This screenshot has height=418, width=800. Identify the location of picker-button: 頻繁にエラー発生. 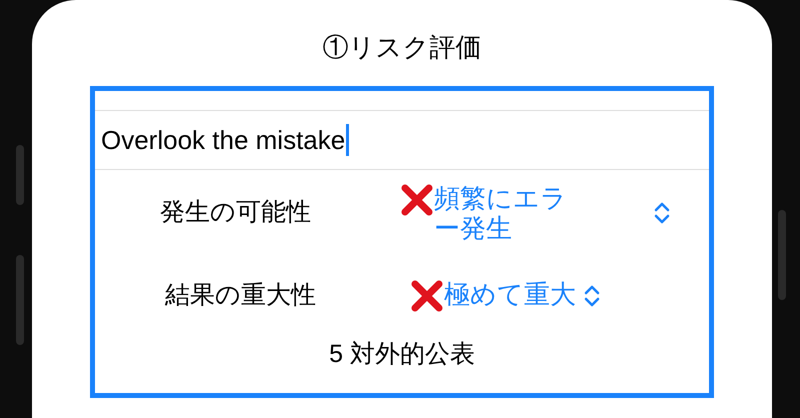
(535, 213).